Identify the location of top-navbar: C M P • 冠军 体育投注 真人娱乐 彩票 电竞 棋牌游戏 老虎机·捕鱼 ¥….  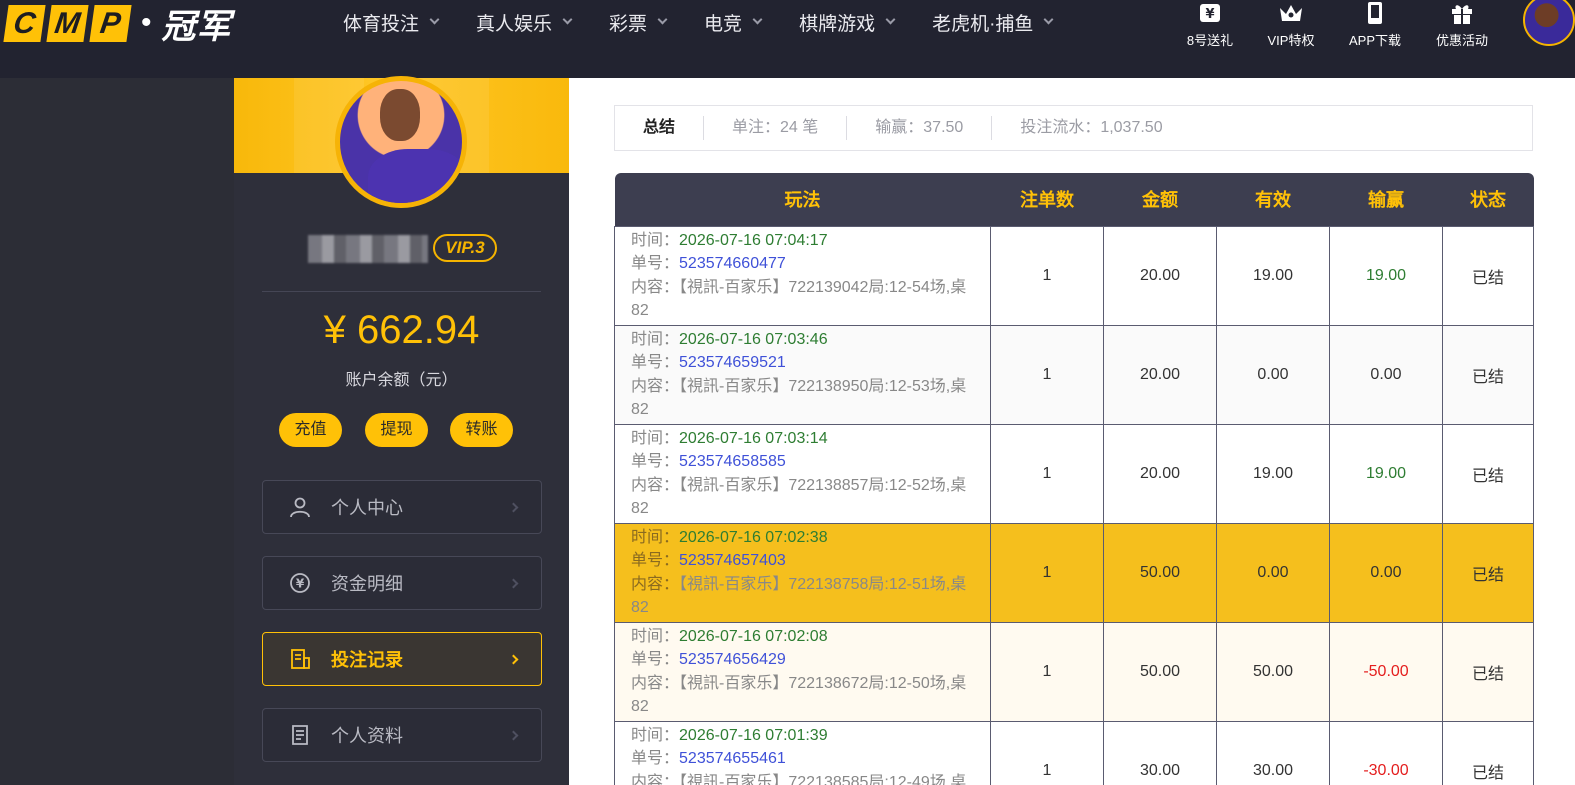
(787, 39).